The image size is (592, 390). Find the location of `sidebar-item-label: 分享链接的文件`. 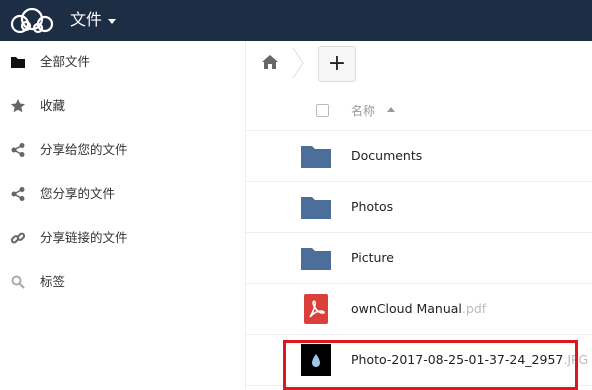

sidebar-item-label: 分享链接的文件 is located at coordinates (84, 237).